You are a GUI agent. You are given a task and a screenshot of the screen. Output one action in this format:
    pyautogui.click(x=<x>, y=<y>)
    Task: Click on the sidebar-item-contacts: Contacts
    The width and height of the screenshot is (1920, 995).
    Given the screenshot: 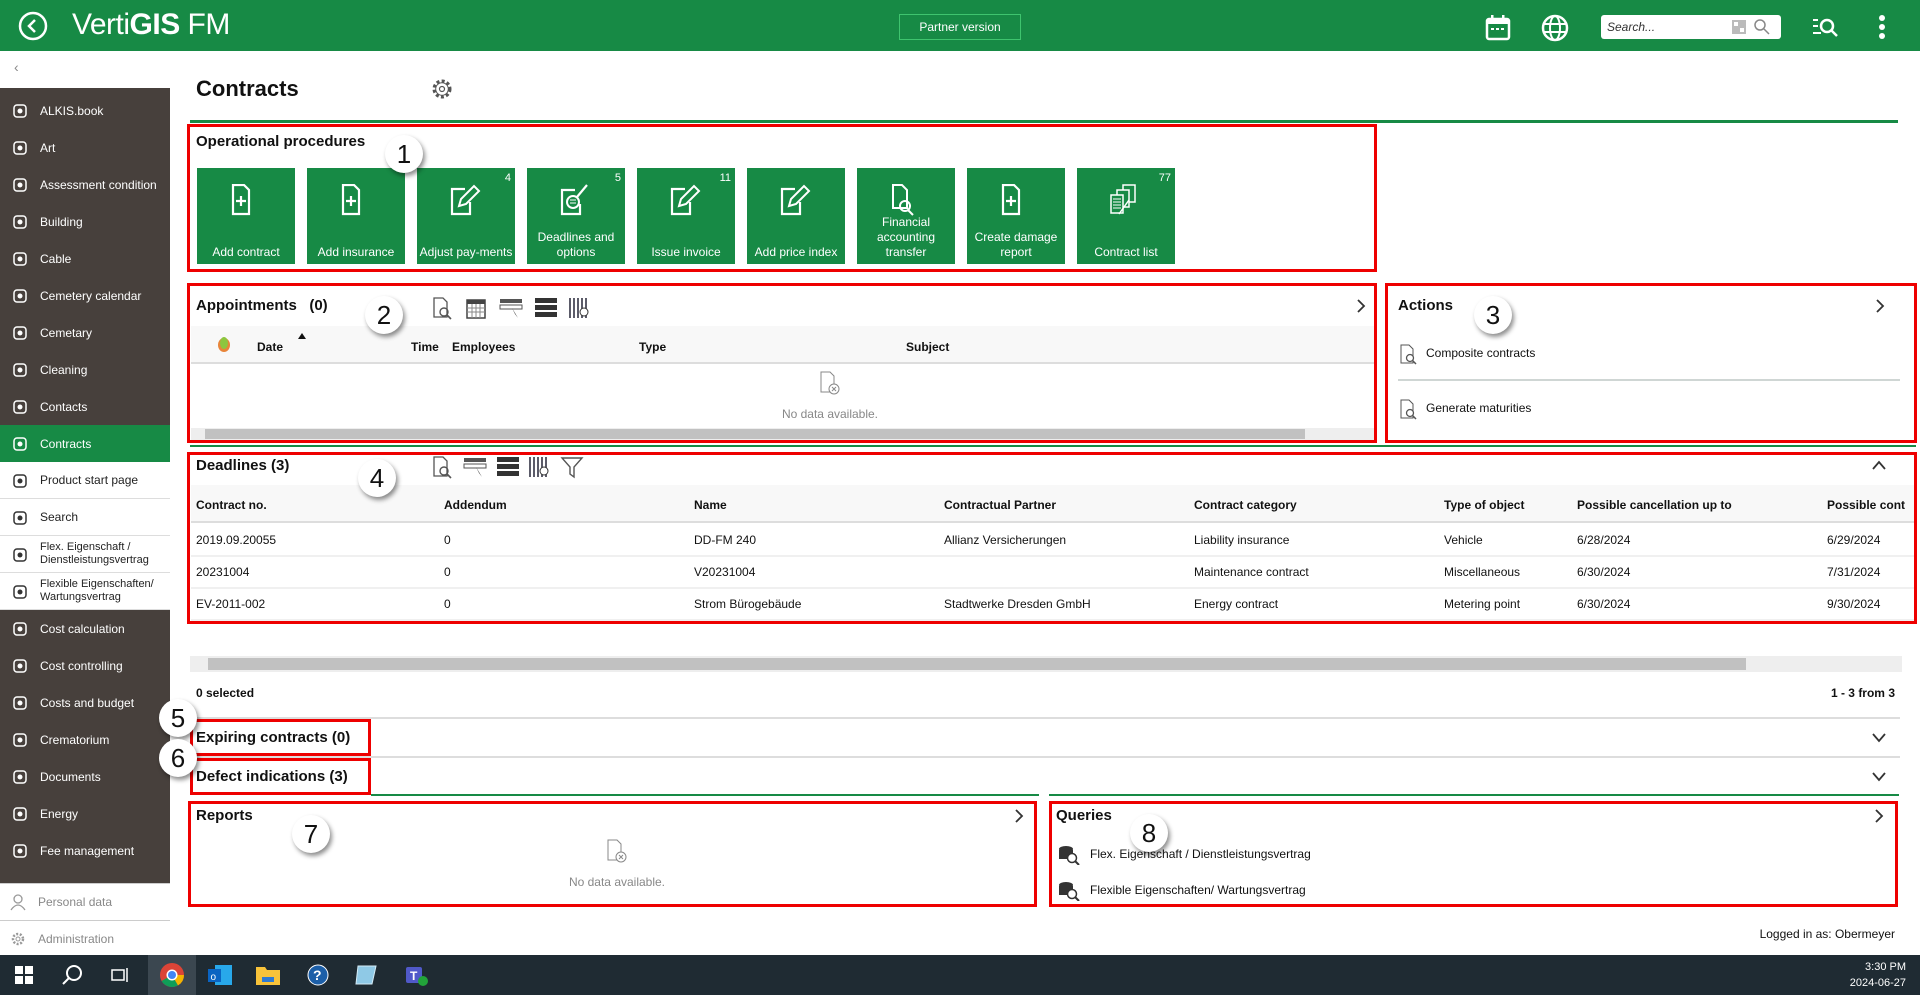 What is the action you would take?
    pyautogui.click(x=85, y=406)
    